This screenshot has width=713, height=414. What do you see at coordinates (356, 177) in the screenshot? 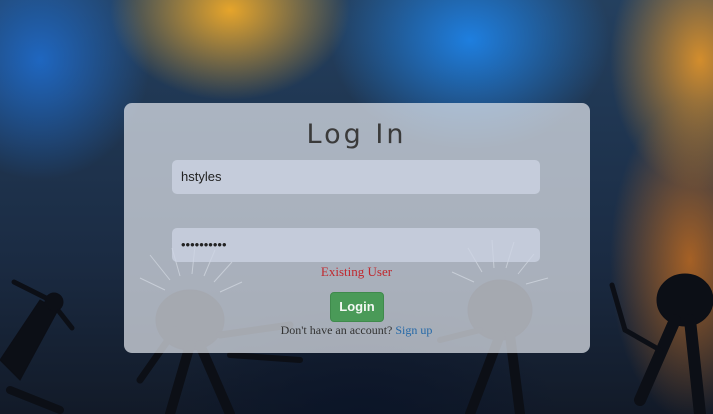
I see `username-input: hstyles` at bounding box center [356, 177].